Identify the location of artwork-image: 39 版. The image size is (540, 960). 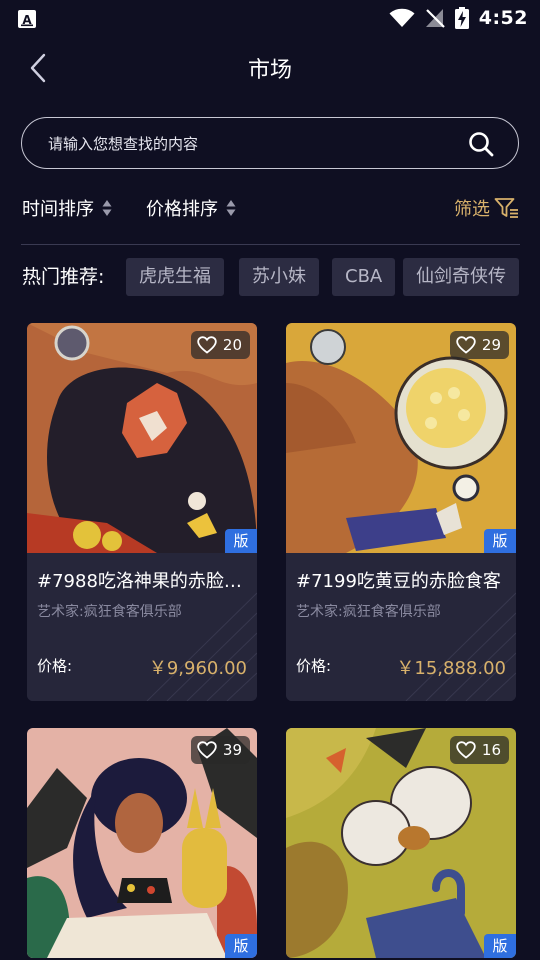
(142, 843).